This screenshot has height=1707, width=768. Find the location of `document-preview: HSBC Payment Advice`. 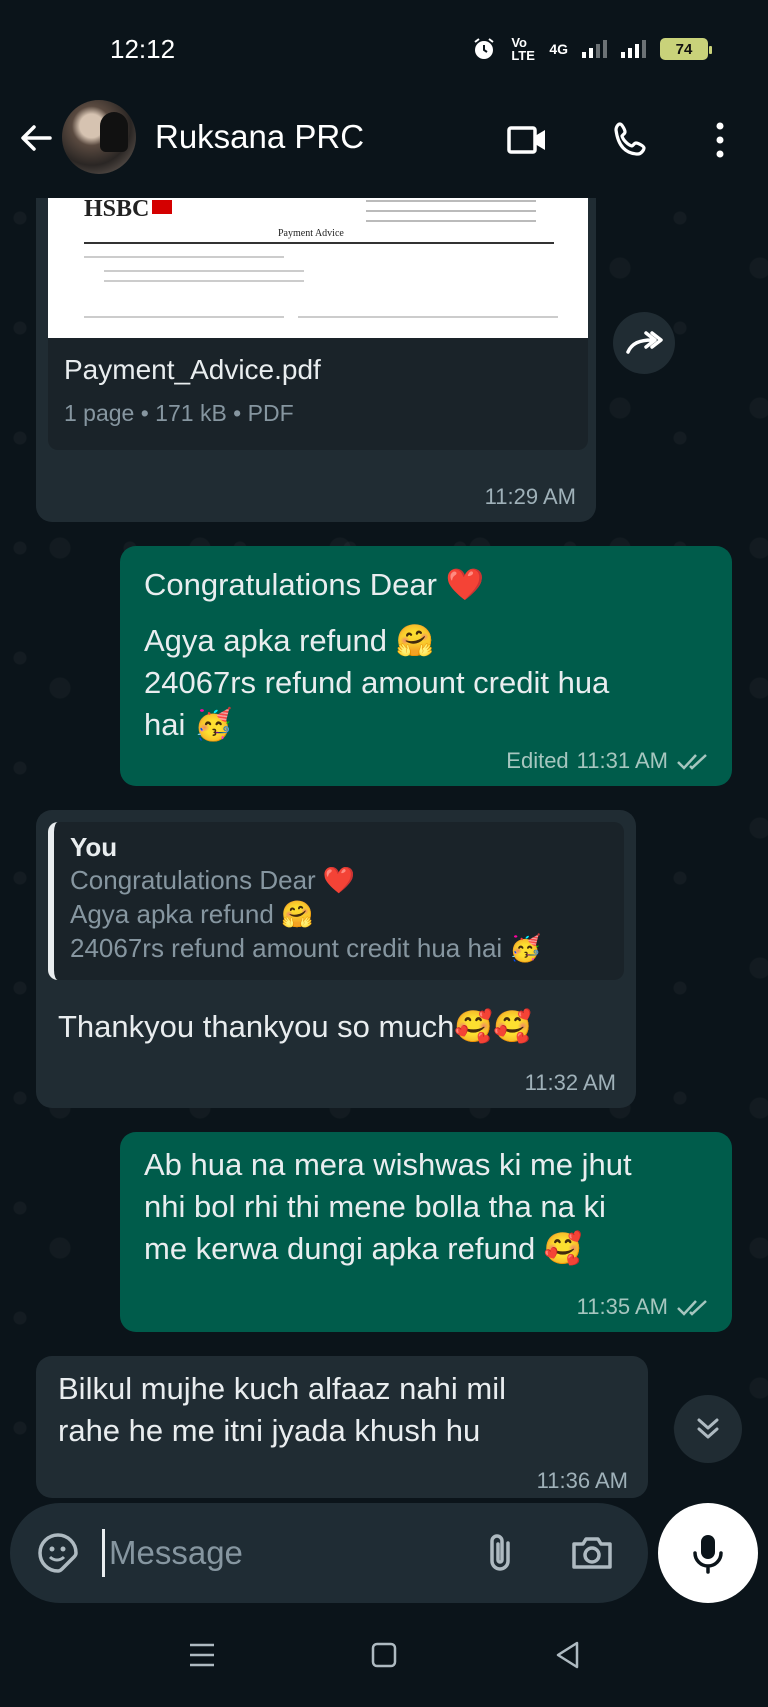

document-preview: HSBC Payment Advice is located at coordinates (318, 268).